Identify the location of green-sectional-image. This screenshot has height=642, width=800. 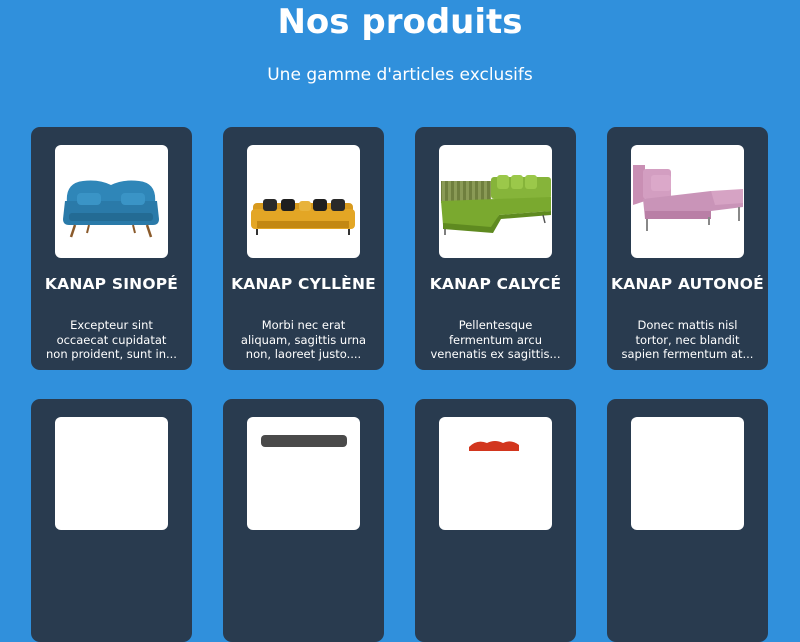
(495, 201).